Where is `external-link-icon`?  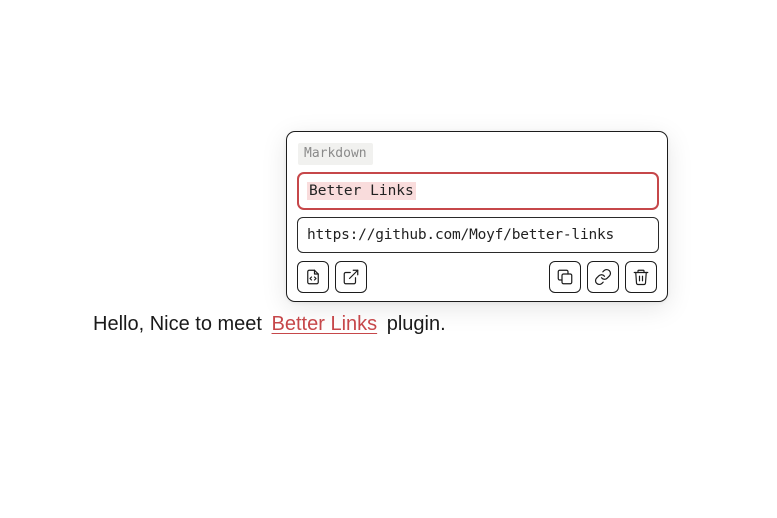 external-link-icon is located at coordinates (351, 277).